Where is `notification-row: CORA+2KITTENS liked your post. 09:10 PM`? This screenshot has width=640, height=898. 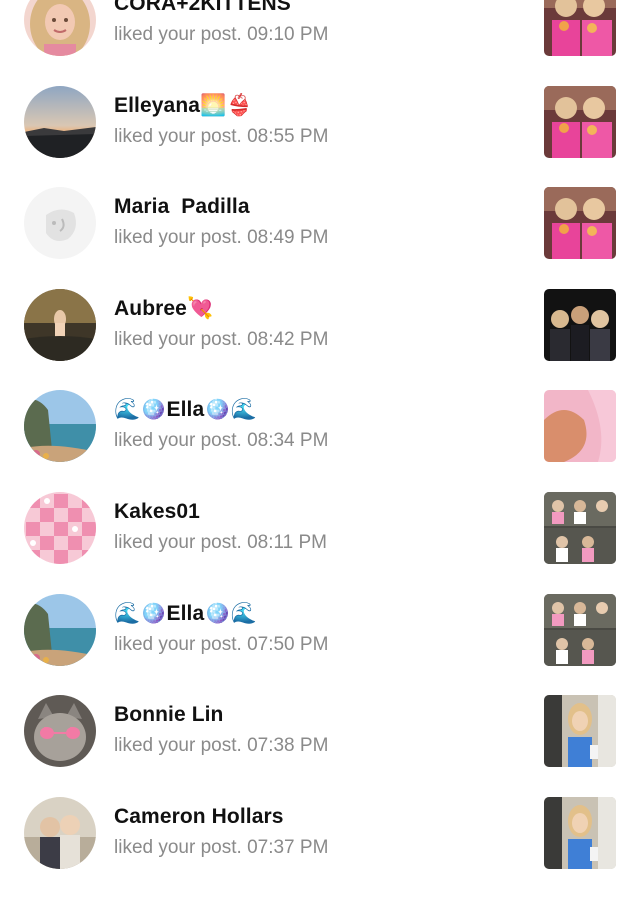 notification-row: CORA+2KITTENS liked your post. 09:10 PM is located at coordinates (320, 43).